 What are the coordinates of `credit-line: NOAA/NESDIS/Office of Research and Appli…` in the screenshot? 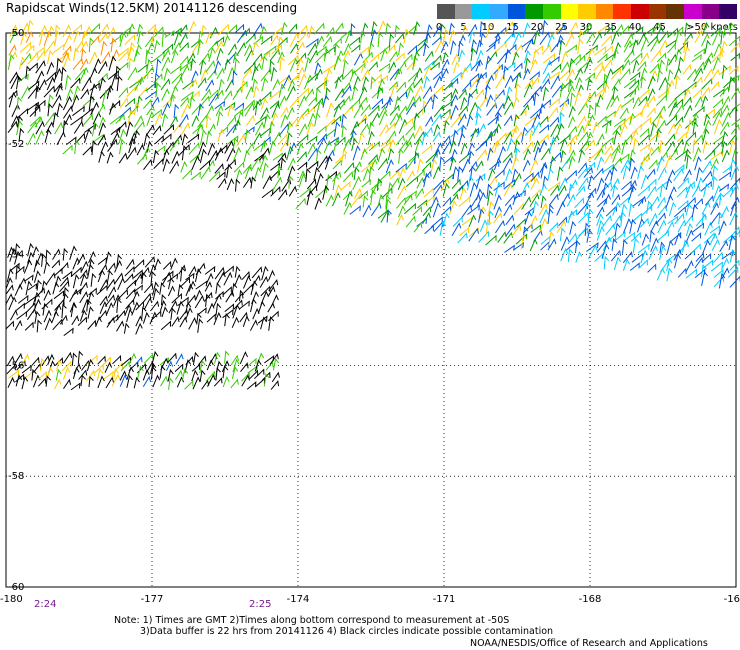 It's located at (589, 643).